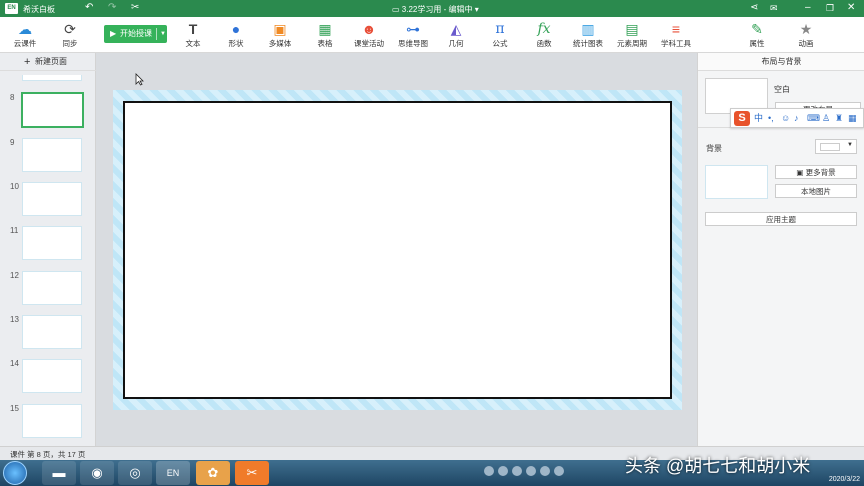 This screenshot has width=864, height=486. Describe the element at coordinates (757, 36) in the screenshot. I see `tool-properties: ✎ 属性` at that location.